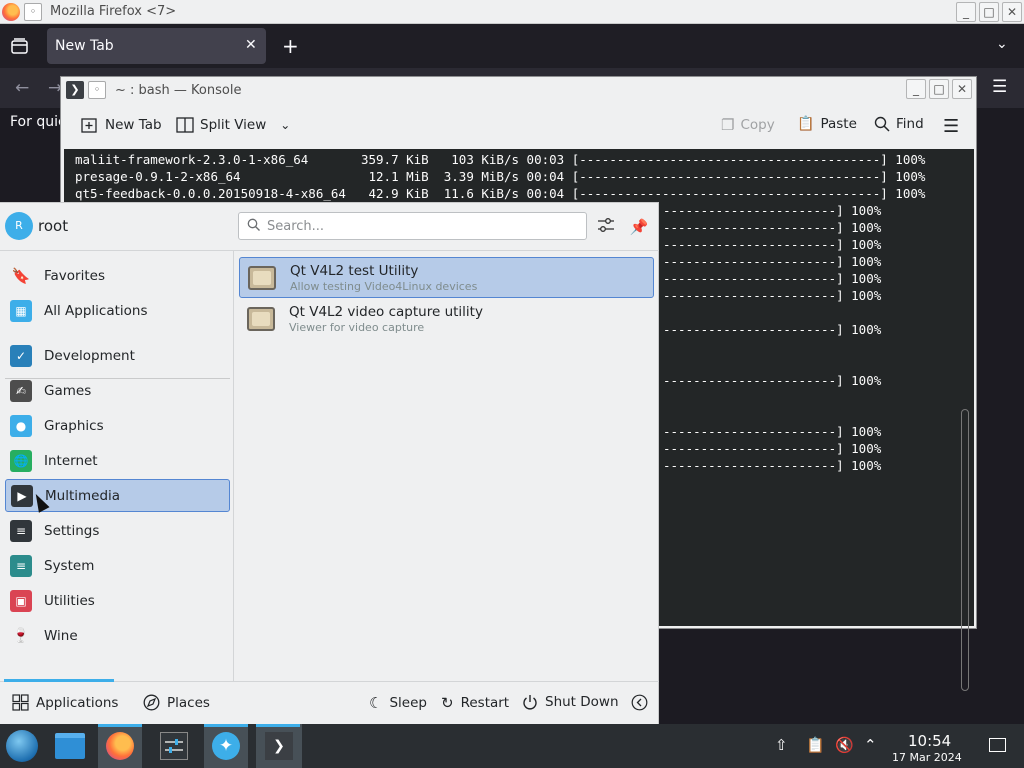  What do you see at coordinates (262, 278) in the screenshot?
I see `video-device-icon` at bounding box center [262, 278].